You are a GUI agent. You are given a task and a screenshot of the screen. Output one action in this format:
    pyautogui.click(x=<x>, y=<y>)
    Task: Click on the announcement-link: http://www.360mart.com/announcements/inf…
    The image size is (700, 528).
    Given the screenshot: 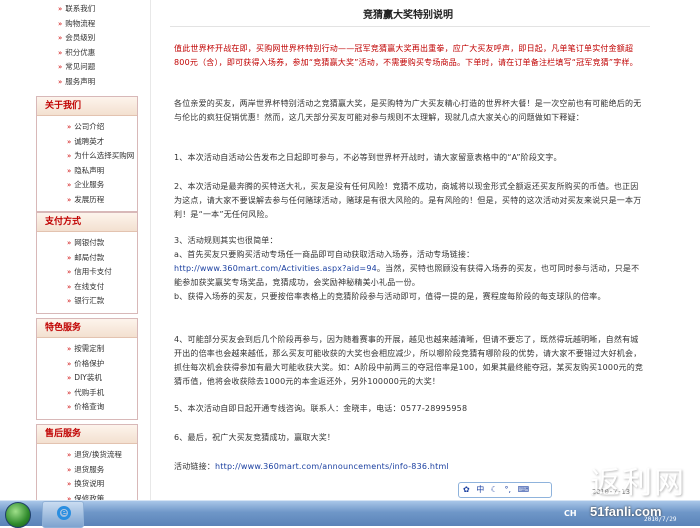 What is the action you would take?
    pyautogui.click(x=332, y=466)
    